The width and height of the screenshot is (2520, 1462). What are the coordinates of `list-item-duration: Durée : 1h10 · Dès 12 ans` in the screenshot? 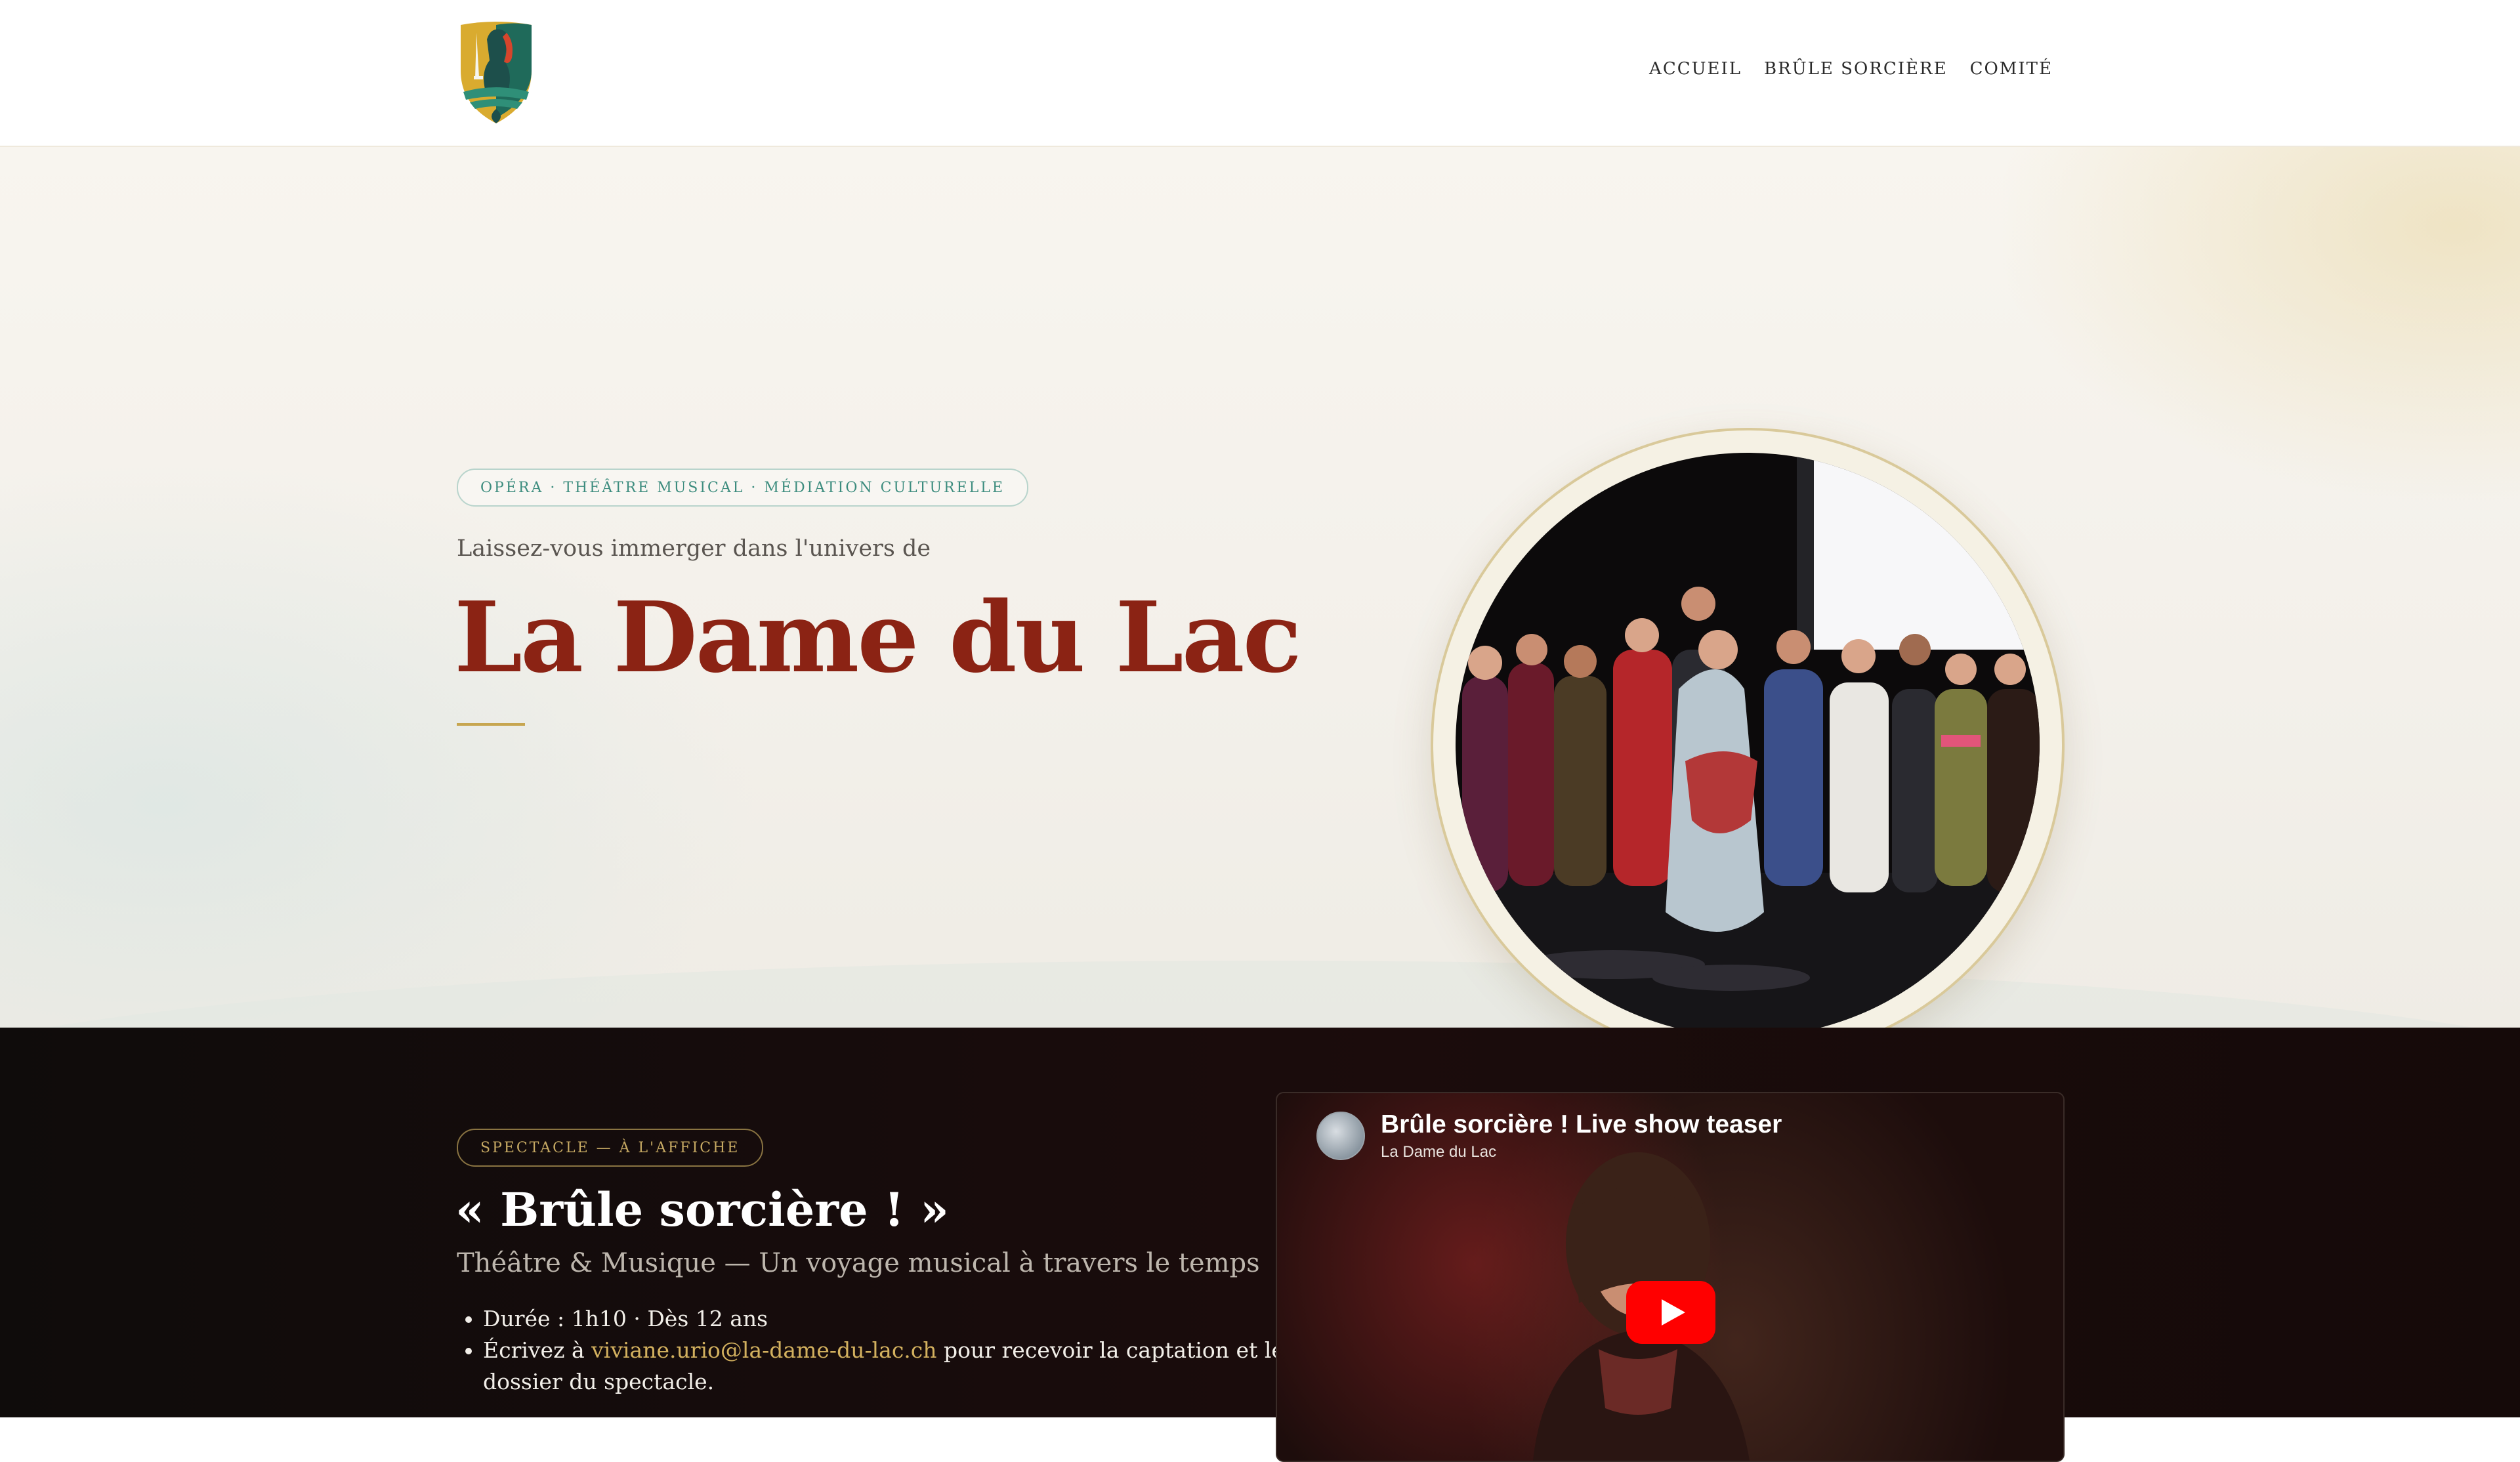 It's located at (886, 1319).